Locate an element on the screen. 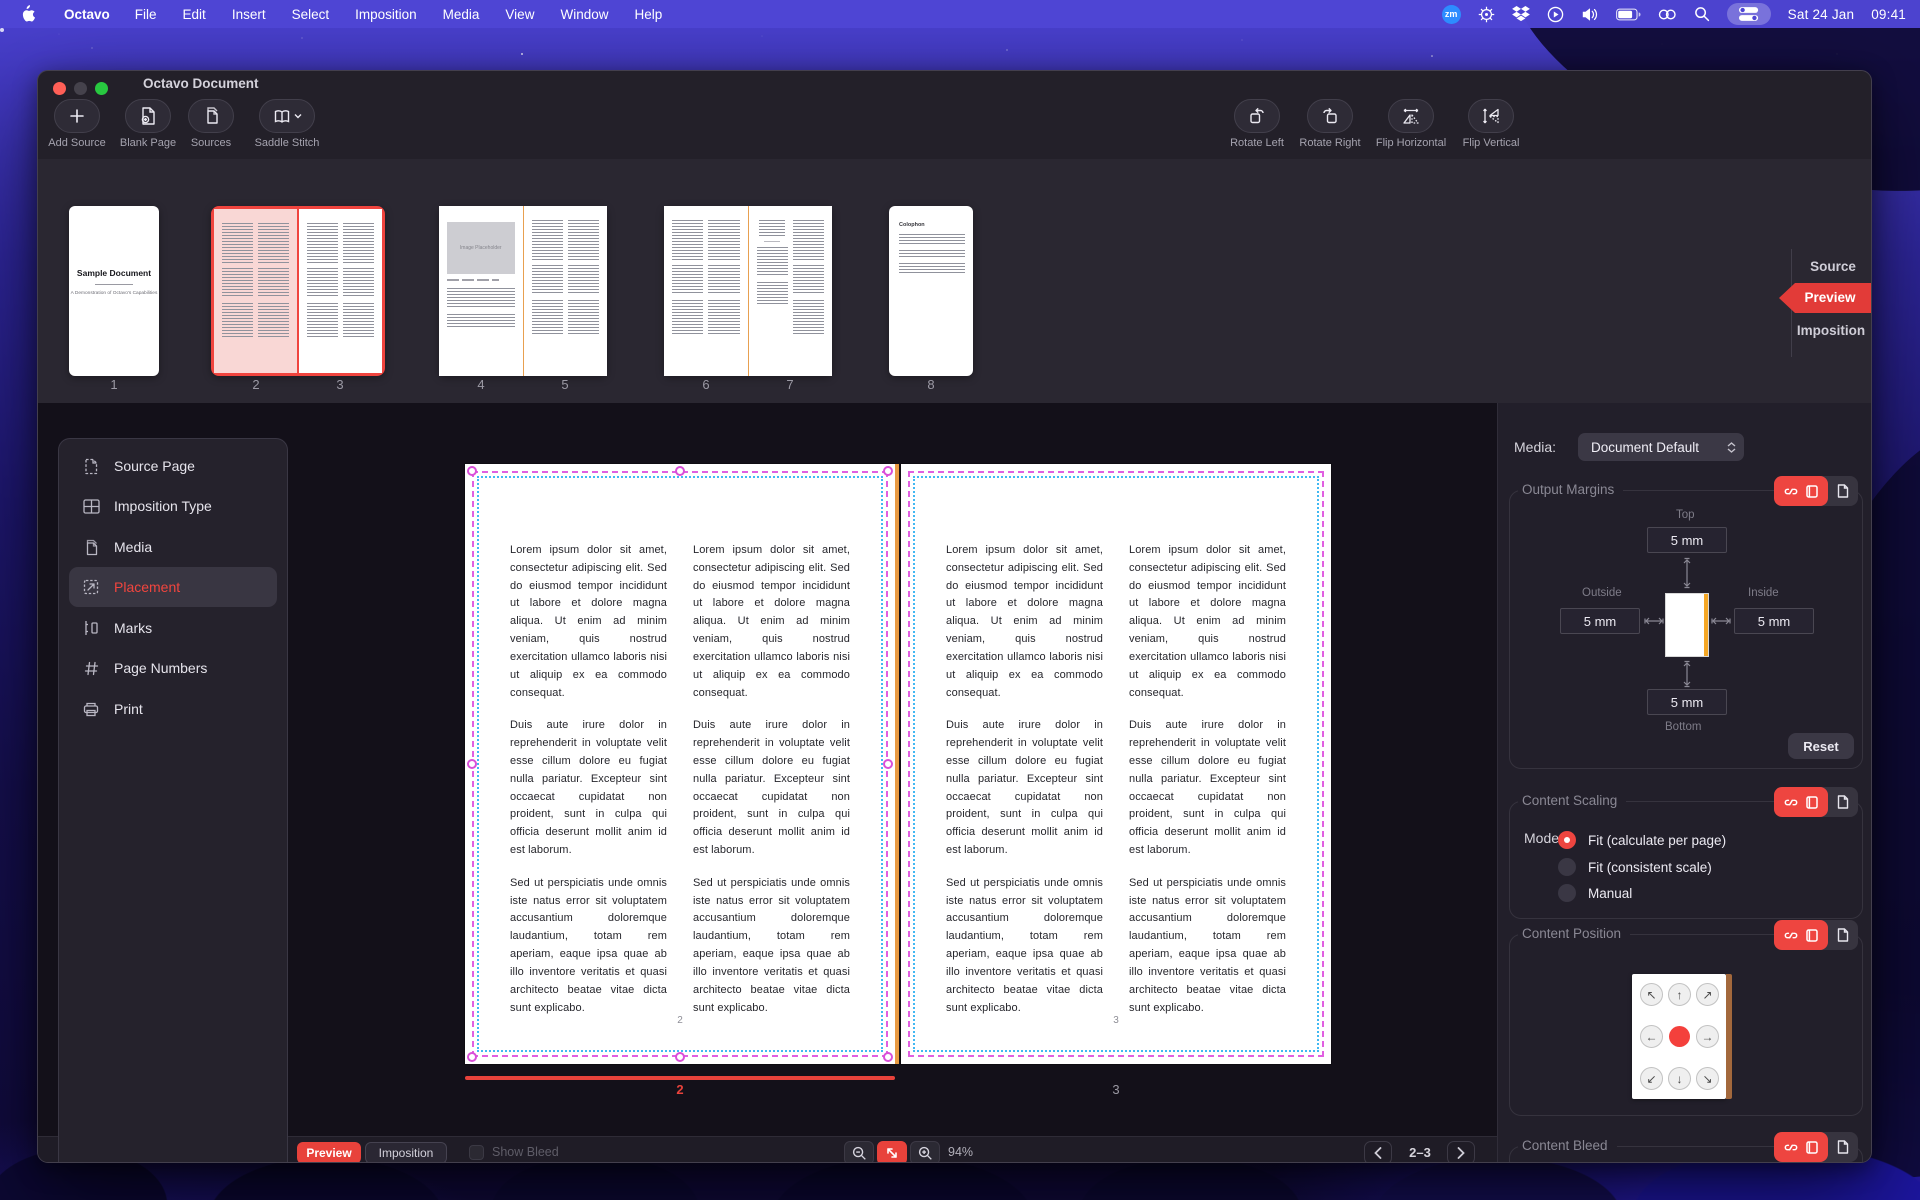 The height and width of the screenshot is (1200, 1920). flip-horizontal-tool: Flip Horizontal is located at coordinates (1411, 124).